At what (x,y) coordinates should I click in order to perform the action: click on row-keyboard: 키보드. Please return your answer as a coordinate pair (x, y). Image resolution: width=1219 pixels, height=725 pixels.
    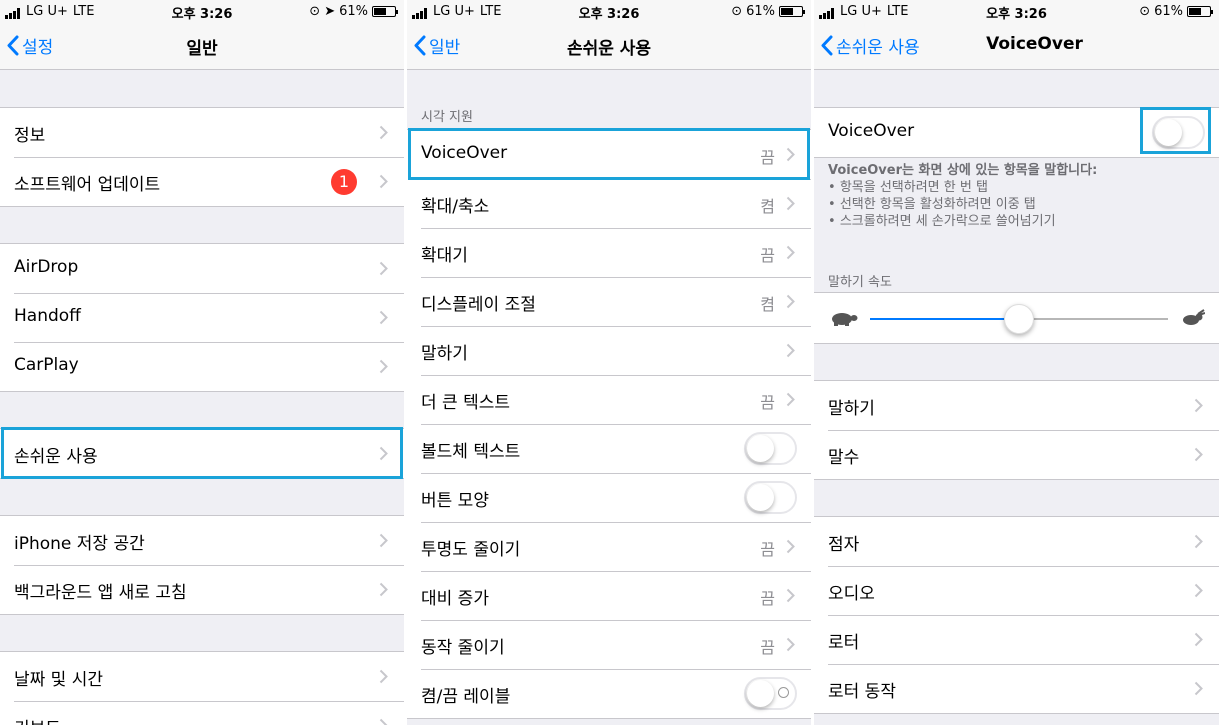
    Looking at the image, I should click on (202, 713).